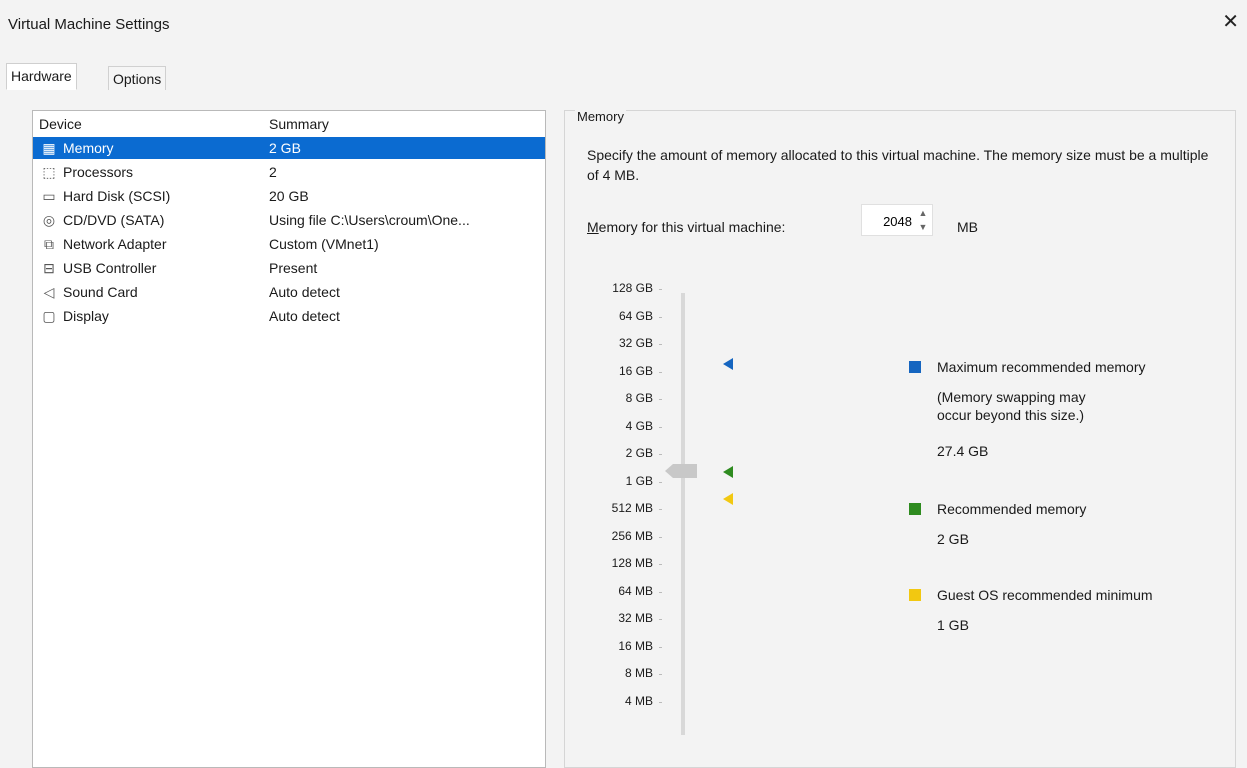 The width and height of the screenshot is (1247, 768). Describe the element at coordinates (915, 367) in the screenshot. I see `blue-square-icon` at that location.